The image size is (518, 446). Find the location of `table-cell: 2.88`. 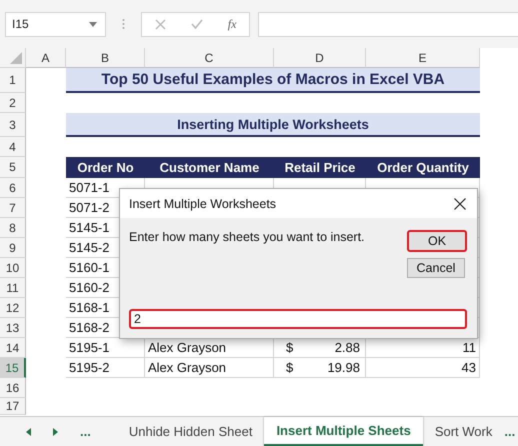

table-cell: 2.88 is located at coordinates (347, 347).